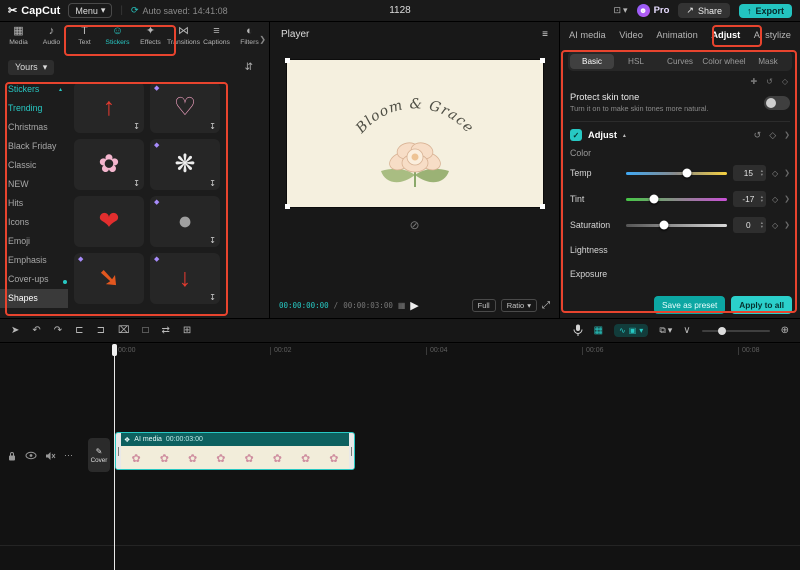 This screenshot has width=800, height=570. Describe the element at coordinates (34, 184) in the screenshot. I see `category-new: NEW` at that location.